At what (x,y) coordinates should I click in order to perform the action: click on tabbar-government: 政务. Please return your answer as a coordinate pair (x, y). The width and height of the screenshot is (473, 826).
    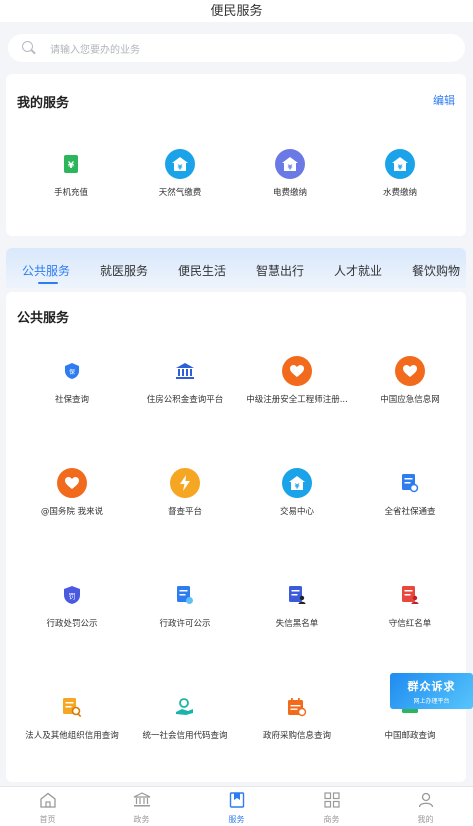
    Looking at the image, I should click on (141, 808).